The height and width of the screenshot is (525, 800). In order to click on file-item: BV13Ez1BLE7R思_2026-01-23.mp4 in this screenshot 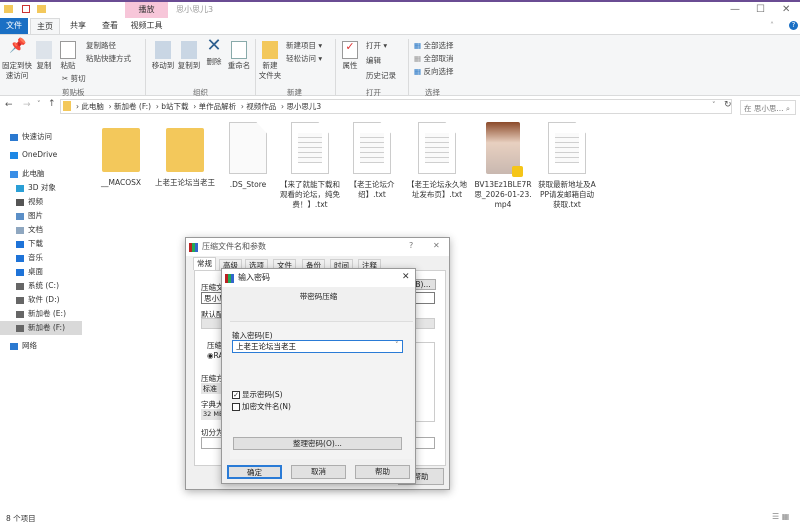, I will do `click(503, 166)`.